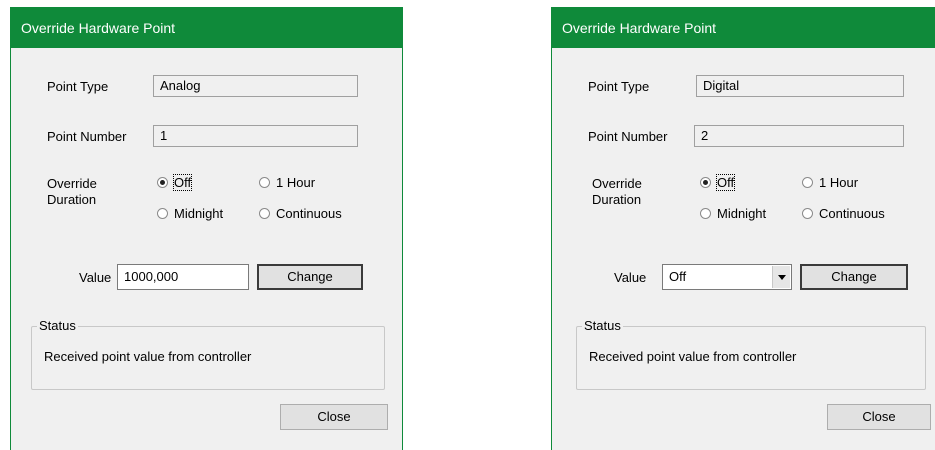  I want to click on point-number-field: 2, so click(799, 136).